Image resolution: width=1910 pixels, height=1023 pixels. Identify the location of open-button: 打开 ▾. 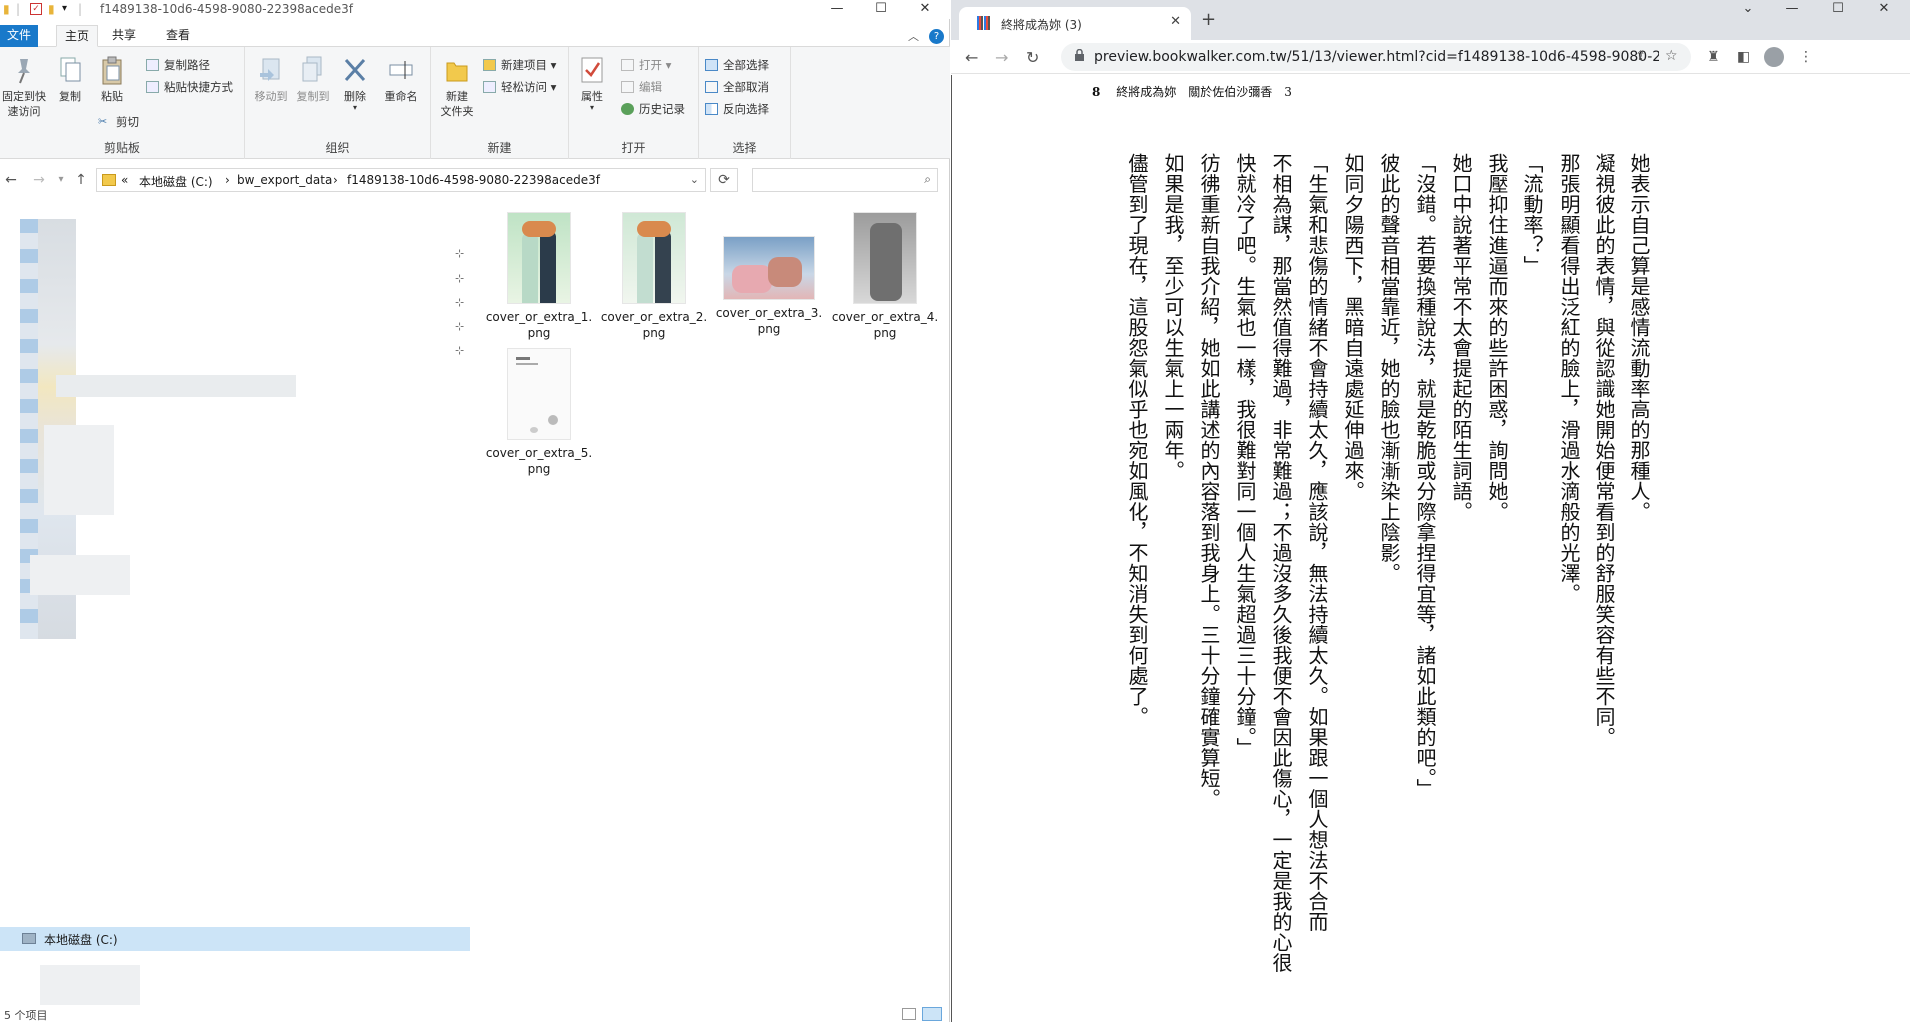
(646, 65).